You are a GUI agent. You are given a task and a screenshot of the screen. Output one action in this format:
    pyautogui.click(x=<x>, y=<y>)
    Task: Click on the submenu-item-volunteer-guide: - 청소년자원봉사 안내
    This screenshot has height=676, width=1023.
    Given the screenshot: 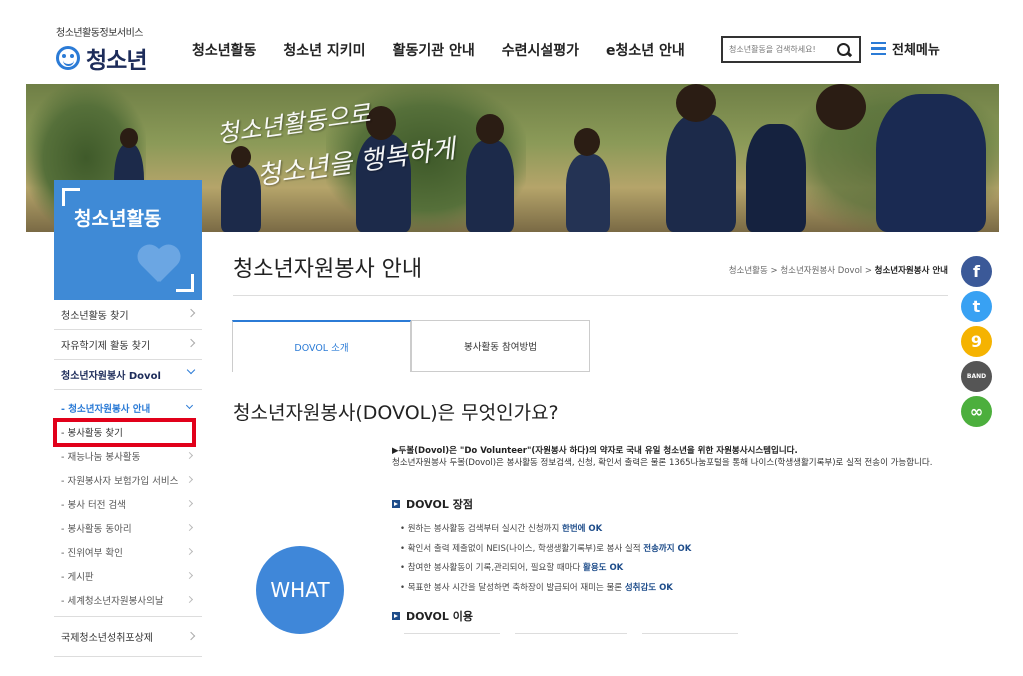 What is the action you would take?
    pyautogui.click(x=128, y=408)
    